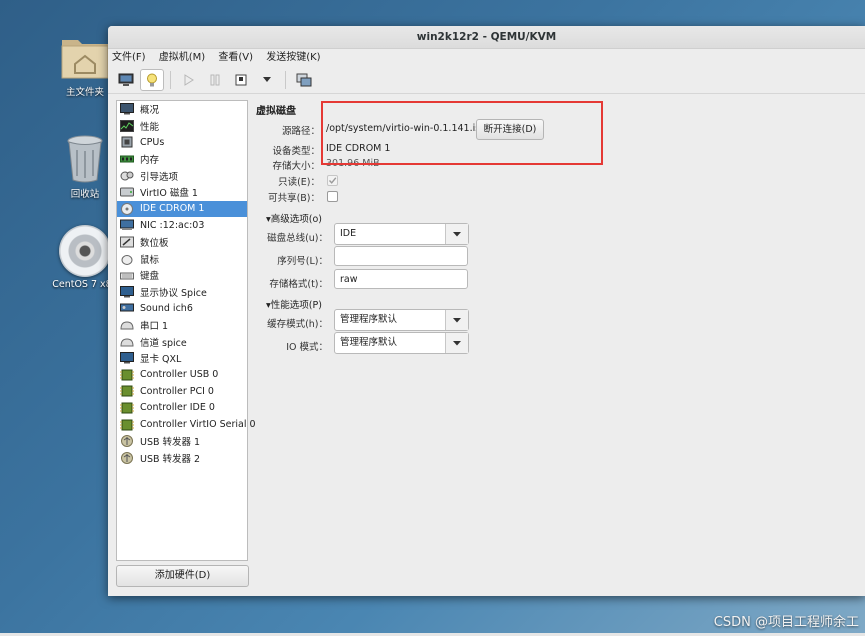  Describe the element at coordinates (127, 192) in the screenshot. I see `hard-disk-icon` at that location.